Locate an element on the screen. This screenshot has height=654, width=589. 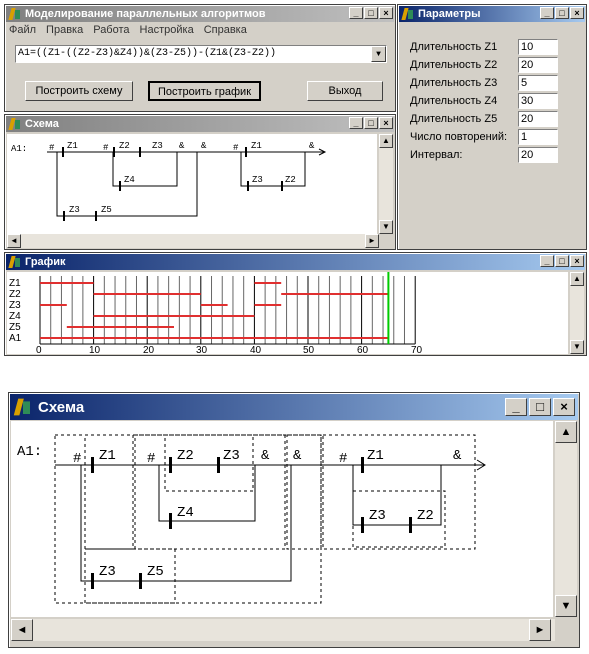
bar-z5 is located at coordinates (120, 327).